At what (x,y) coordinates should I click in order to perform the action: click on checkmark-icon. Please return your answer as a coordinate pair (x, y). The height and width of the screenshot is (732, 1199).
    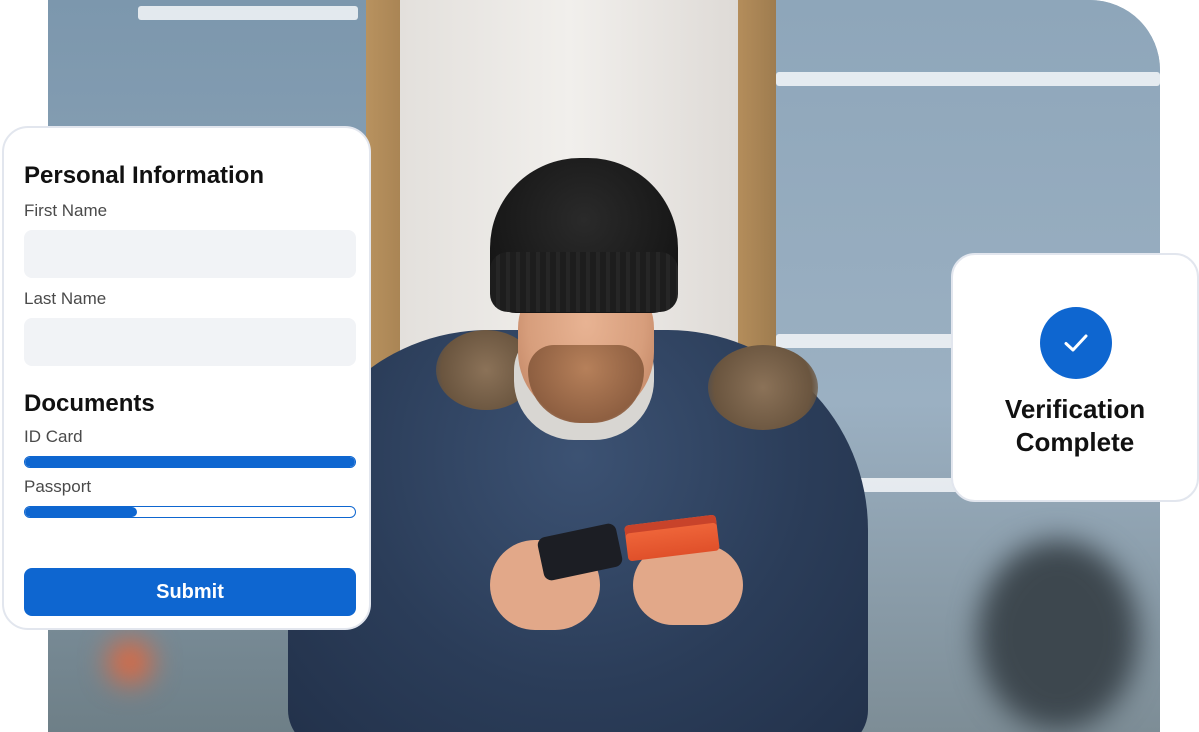
    Looking at the image, I should click on (1076, 343).